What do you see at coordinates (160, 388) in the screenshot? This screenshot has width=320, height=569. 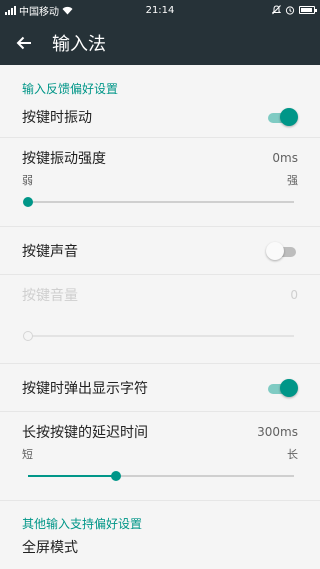 I see `setting-popup-on-key: 按键时弹出显示字符` at bounding box center [160, 388].